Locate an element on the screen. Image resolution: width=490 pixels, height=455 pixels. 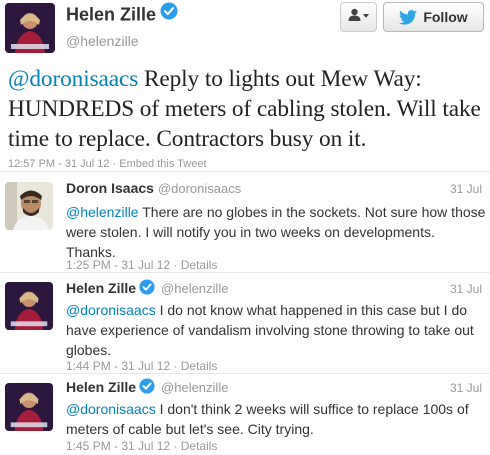
tweet-meta: 12:57 PM - 31 Jul 12 · Embed this Tweet is located at coordinates (107, 164).